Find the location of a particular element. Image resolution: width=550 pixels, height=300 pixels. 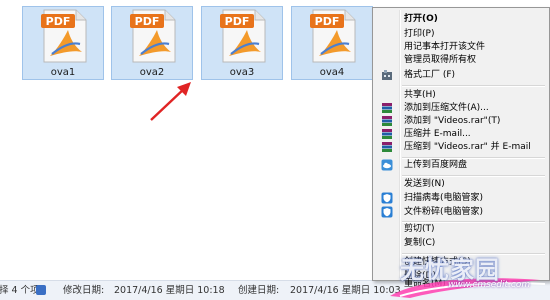

menu-item-copy: 复制(C) is located at coordinates (461, 243).